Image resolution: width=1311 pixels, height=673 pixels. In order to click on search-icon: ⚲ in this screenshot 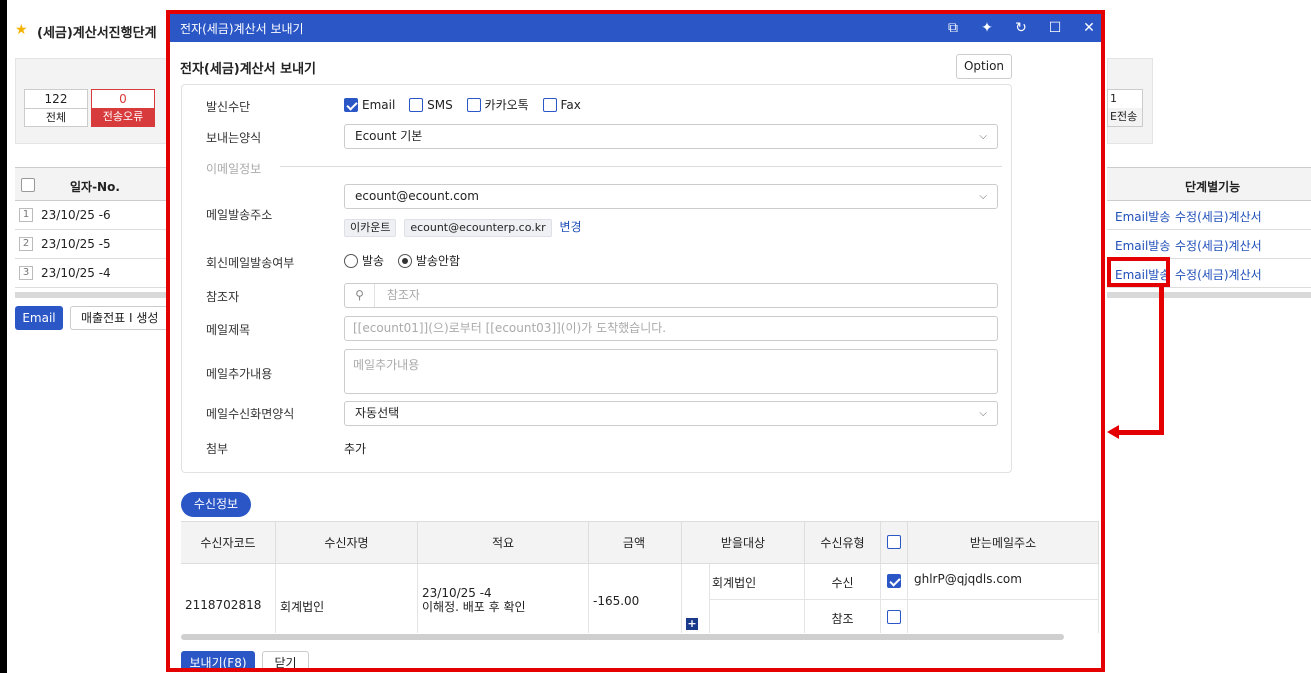, I will do `click(360, 295)`.